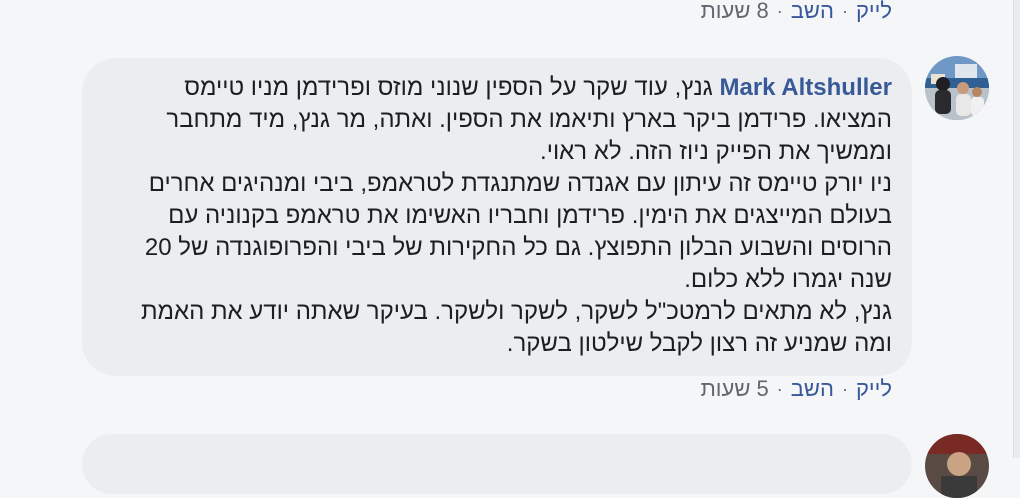 This screenshot has width=1020, height=498. I want to click on comment-actions-previous: לייק · השב · 8 שעות, so click(796, 12).